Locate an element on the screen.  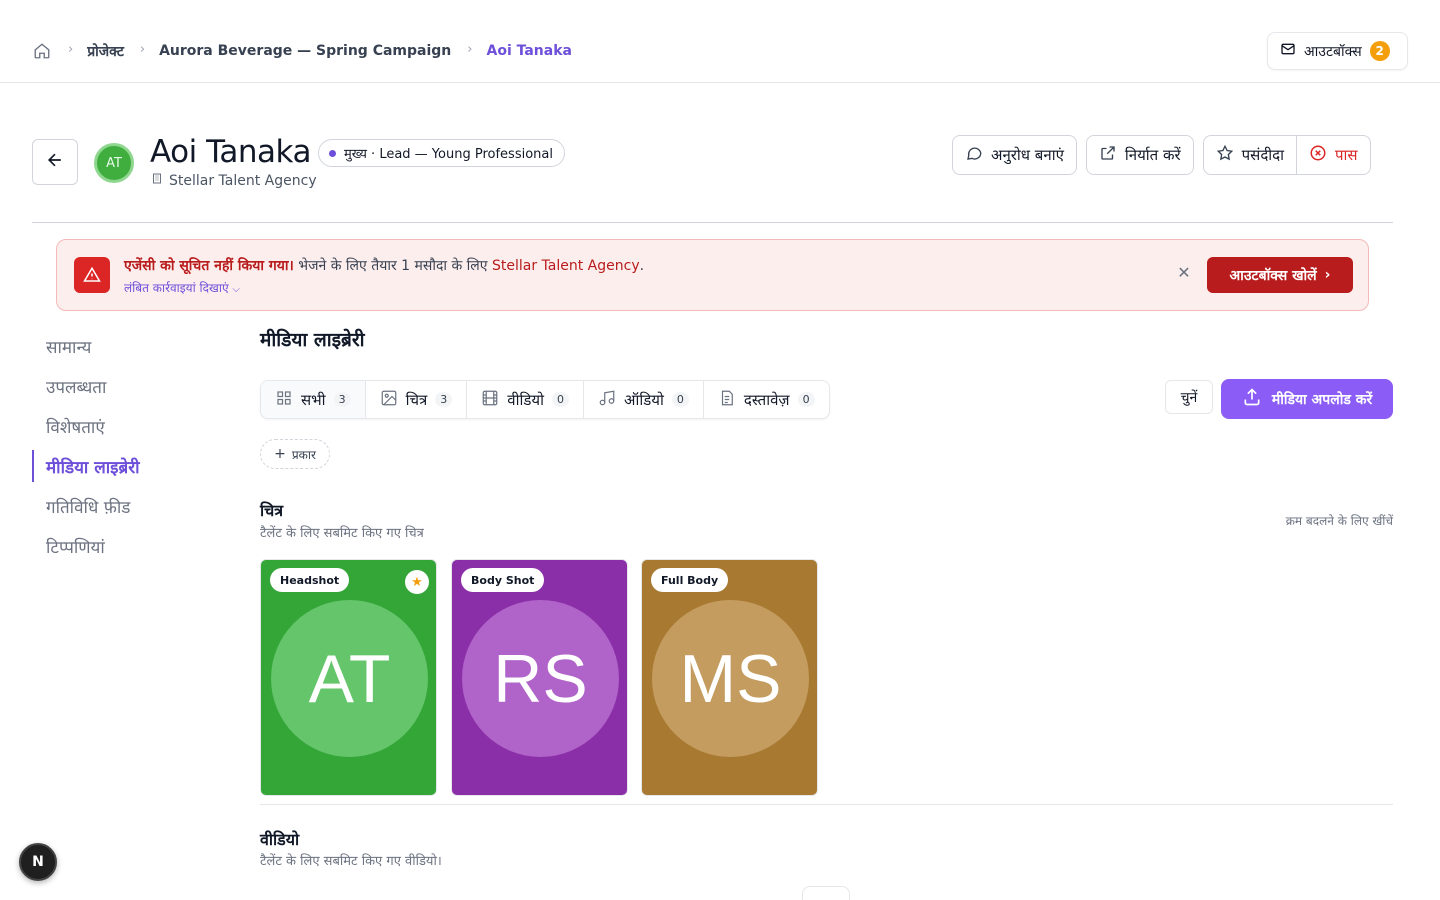
music-icon is located at coordinates (607, 400).